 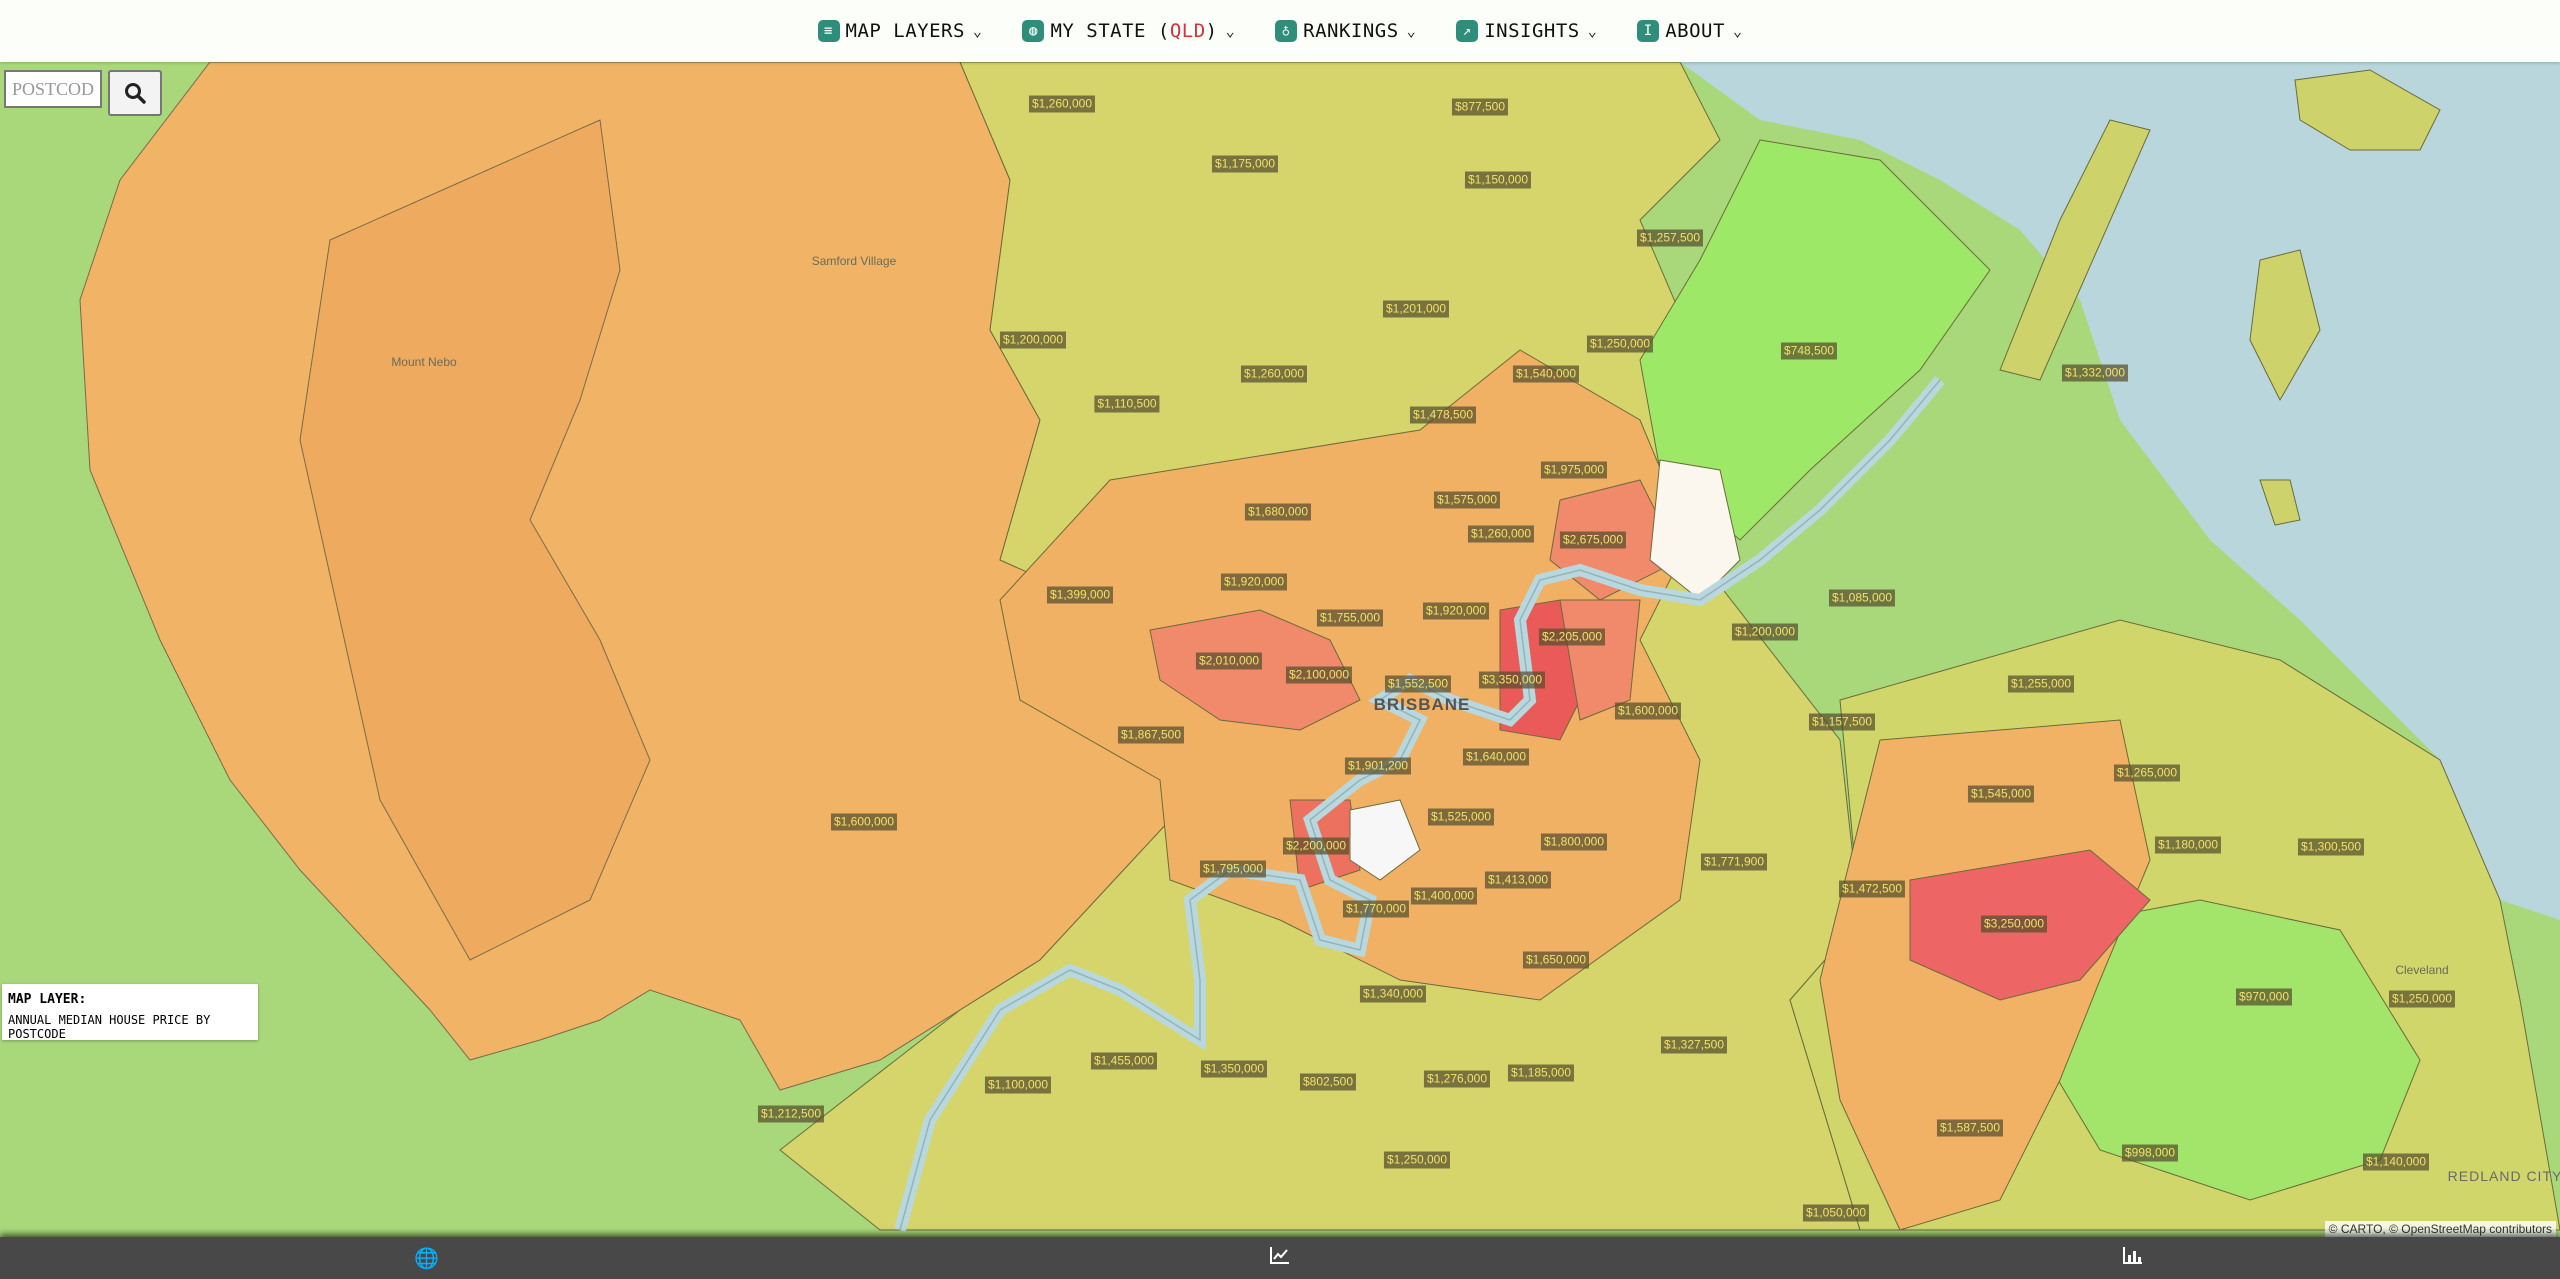 What do you see at coordinates (1124, 1061) in the screenshot?
I see `price-label: $1,455,000` at bounding box center [1124, 1061].